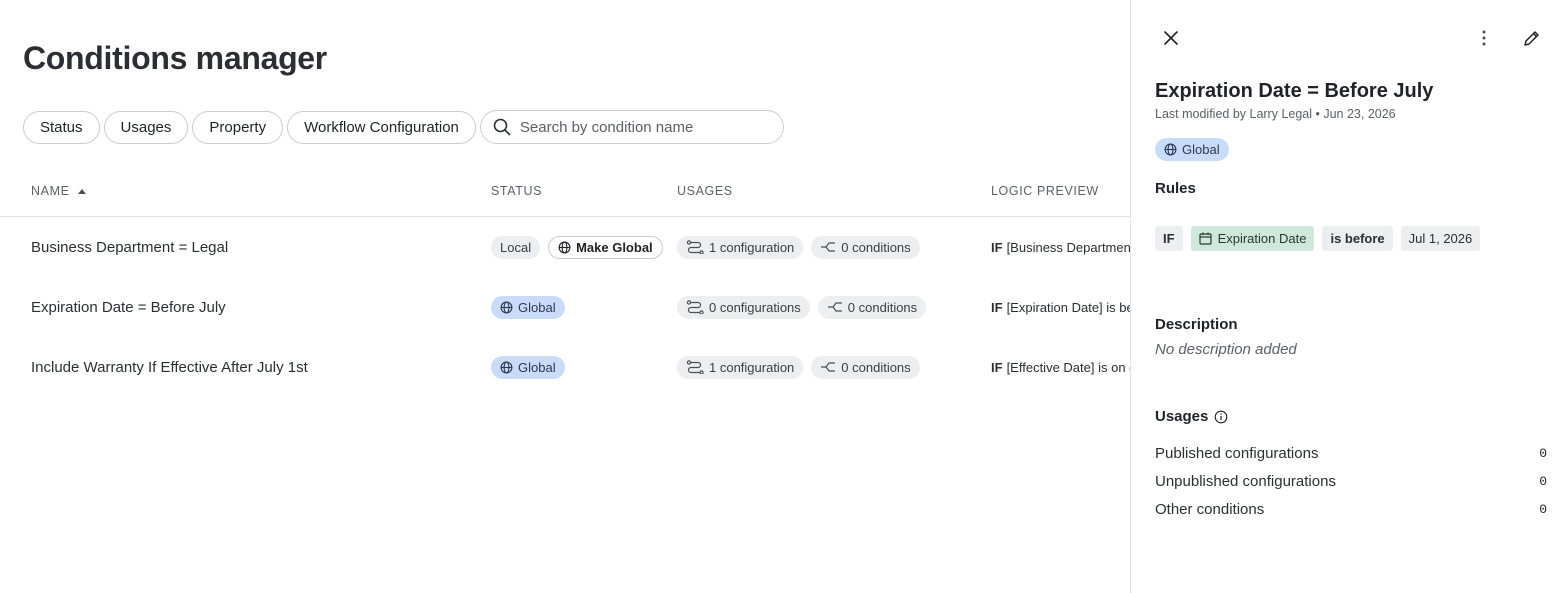 The height and width of the screenshot is (593, 1568). Describe the element at coordinates (1045, 191) in the screenshot. I see `logic-preview-column-header: LOGIC PREVIEW` at that location.